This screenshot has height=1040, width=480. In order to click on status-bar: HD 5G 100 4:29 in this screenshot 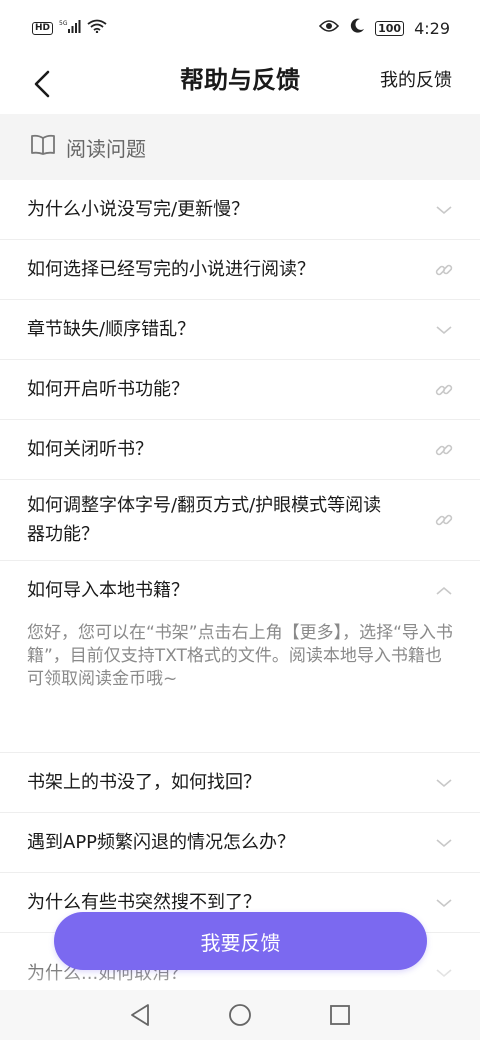, I will do `click(240, 28)`.